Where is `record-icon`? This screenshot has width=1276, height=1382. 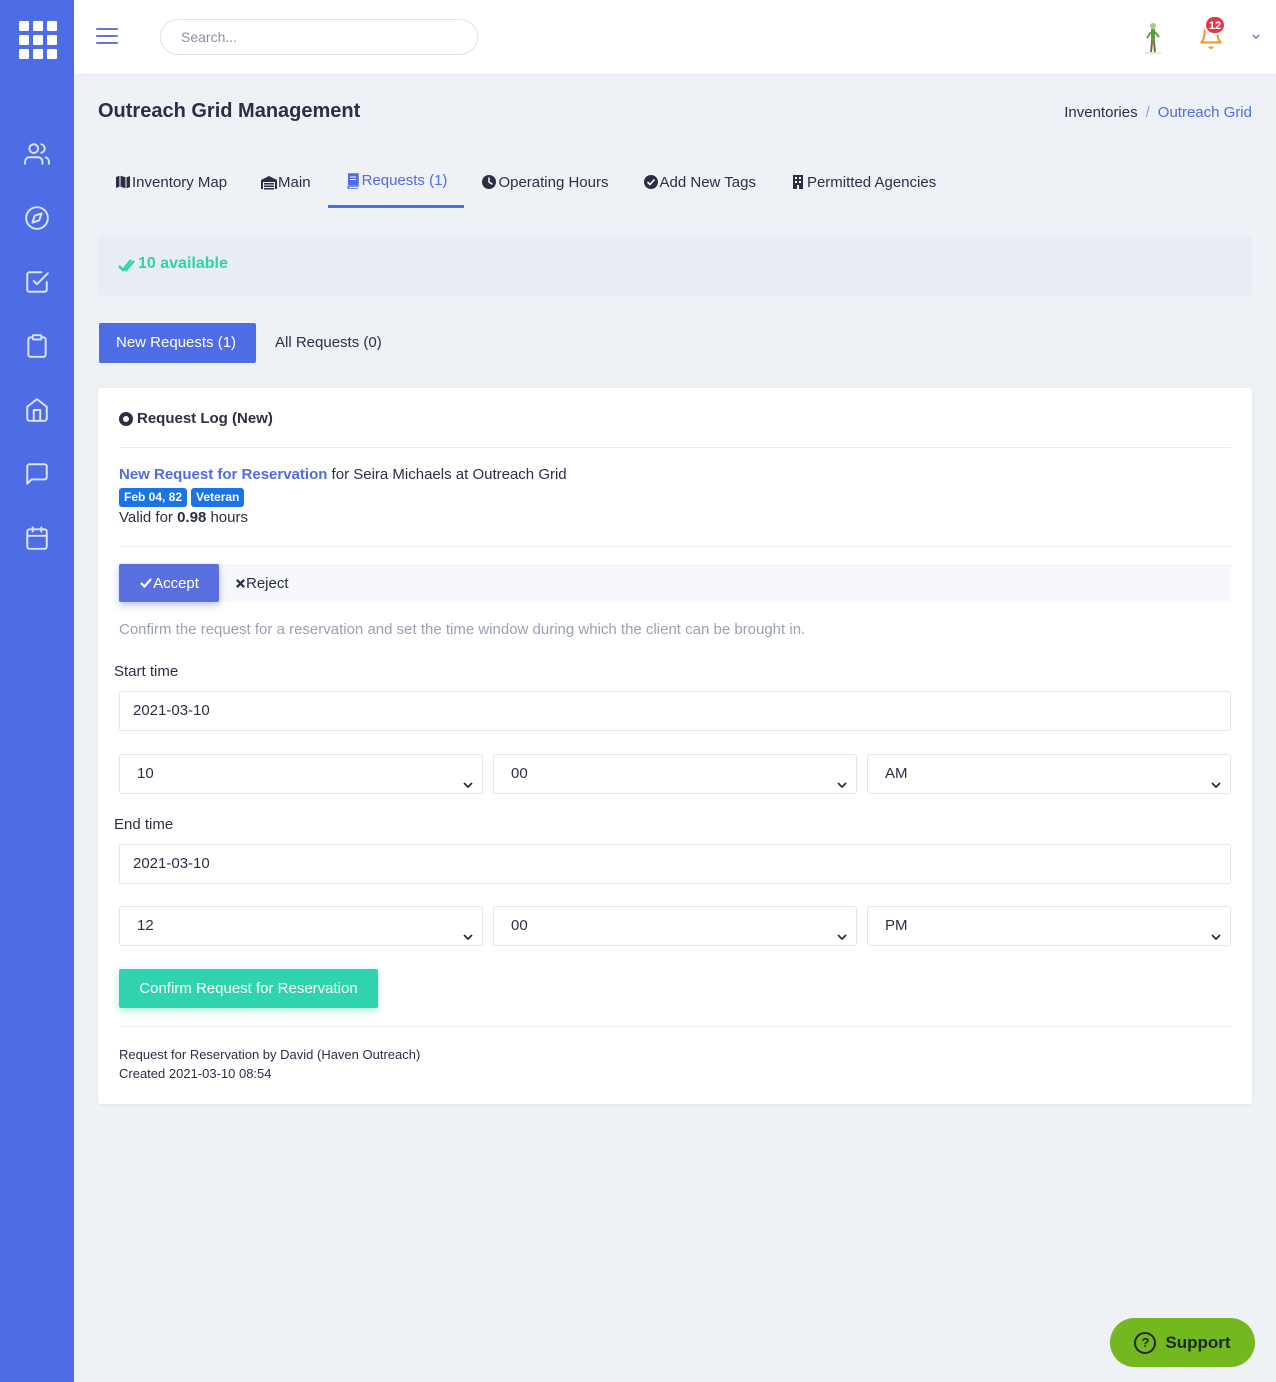
record-icon is located at coordinates (126, 418).